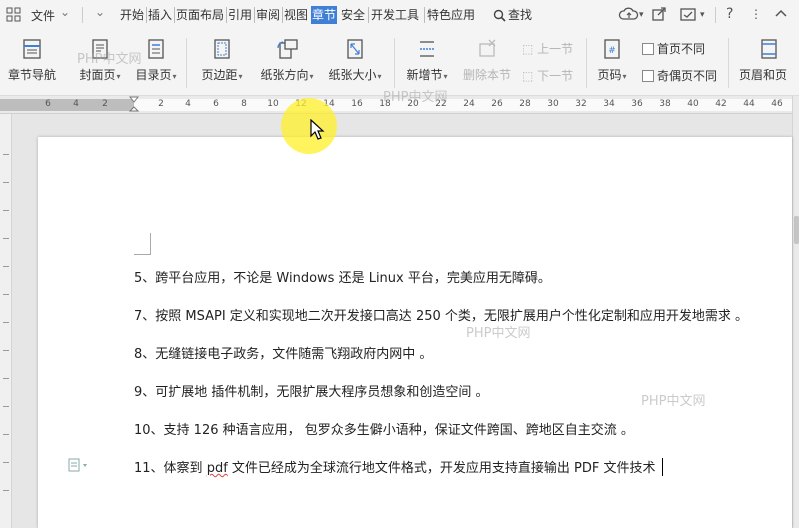 The width and height of the screenshot is (799, 528). What do you see at coordinates (200, 15) in the screenshot?
I see `tab-page-layout: 页面布局` at bounding box center [200, 15].